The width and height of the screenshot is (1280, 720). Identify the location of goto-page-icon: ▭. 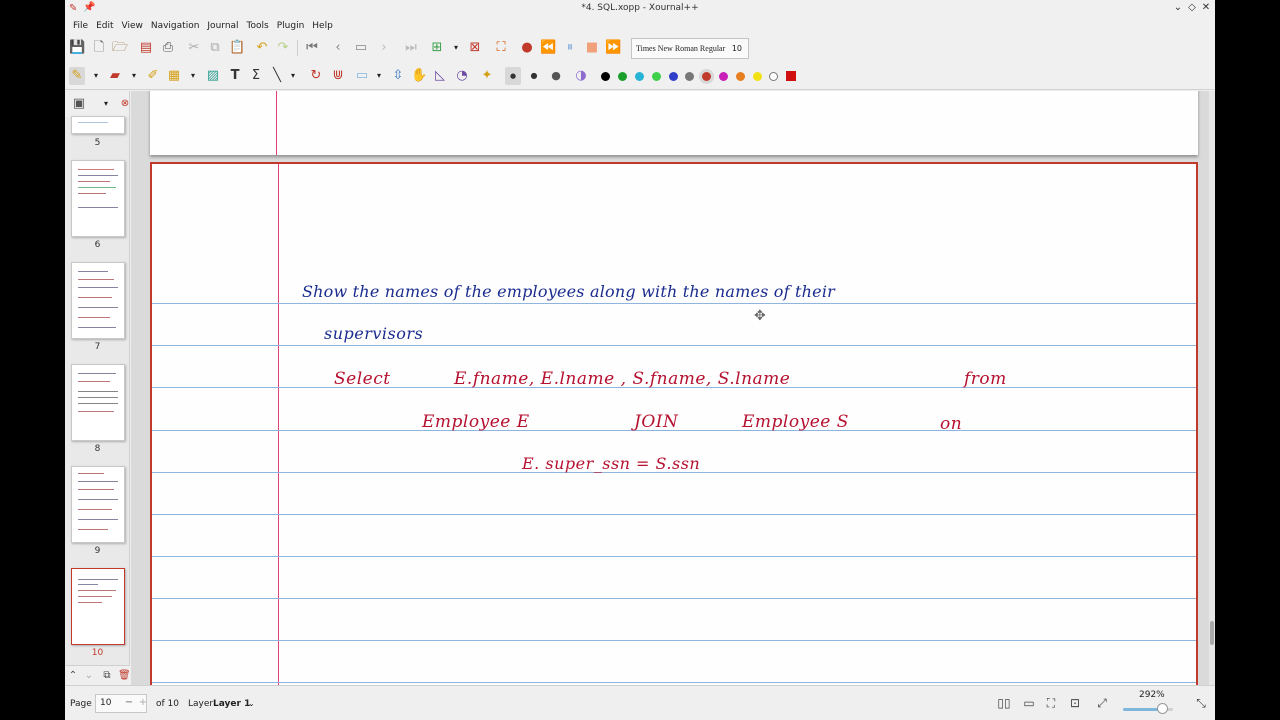
(361, 48).